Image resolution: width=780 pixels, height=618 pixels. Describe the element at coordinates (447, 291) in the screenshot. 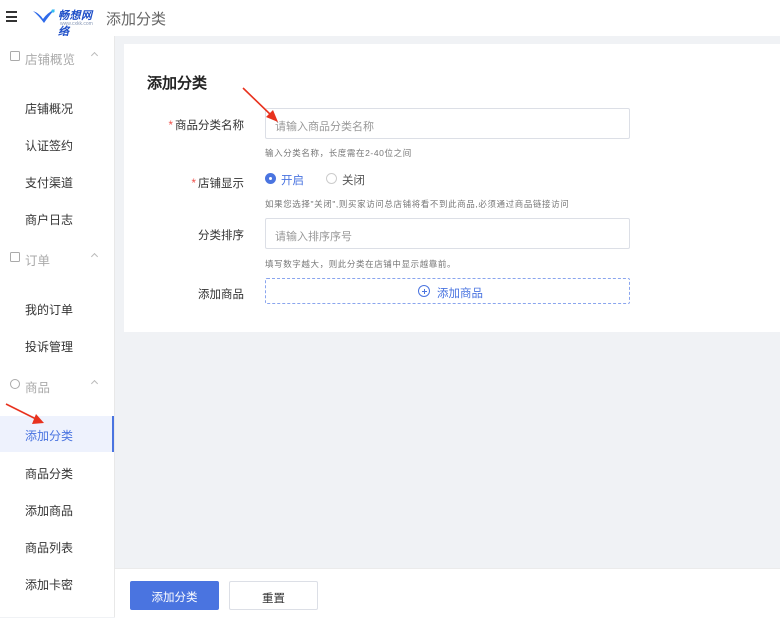

I see `add-goods-button: 添加商品` at that location.